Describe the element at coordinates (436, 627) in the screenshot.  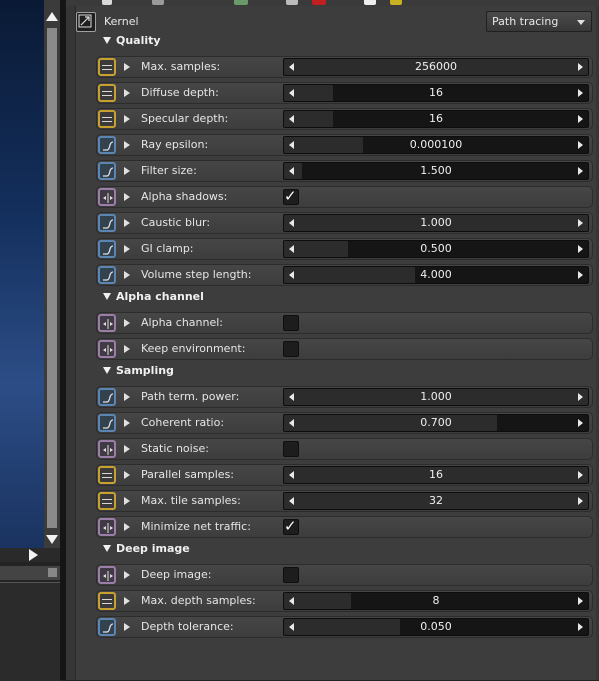
I see `parameter-slider: 0.050` at that location.